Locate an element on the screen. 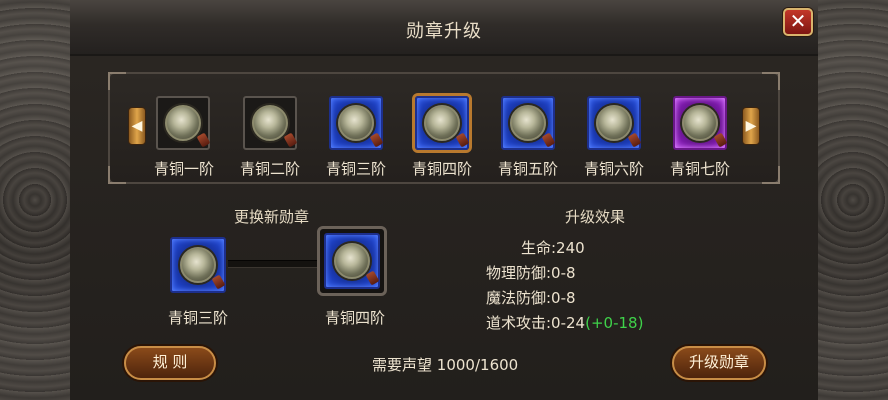  title-bar: 勋章升级 is located at coordinates (444, 28).